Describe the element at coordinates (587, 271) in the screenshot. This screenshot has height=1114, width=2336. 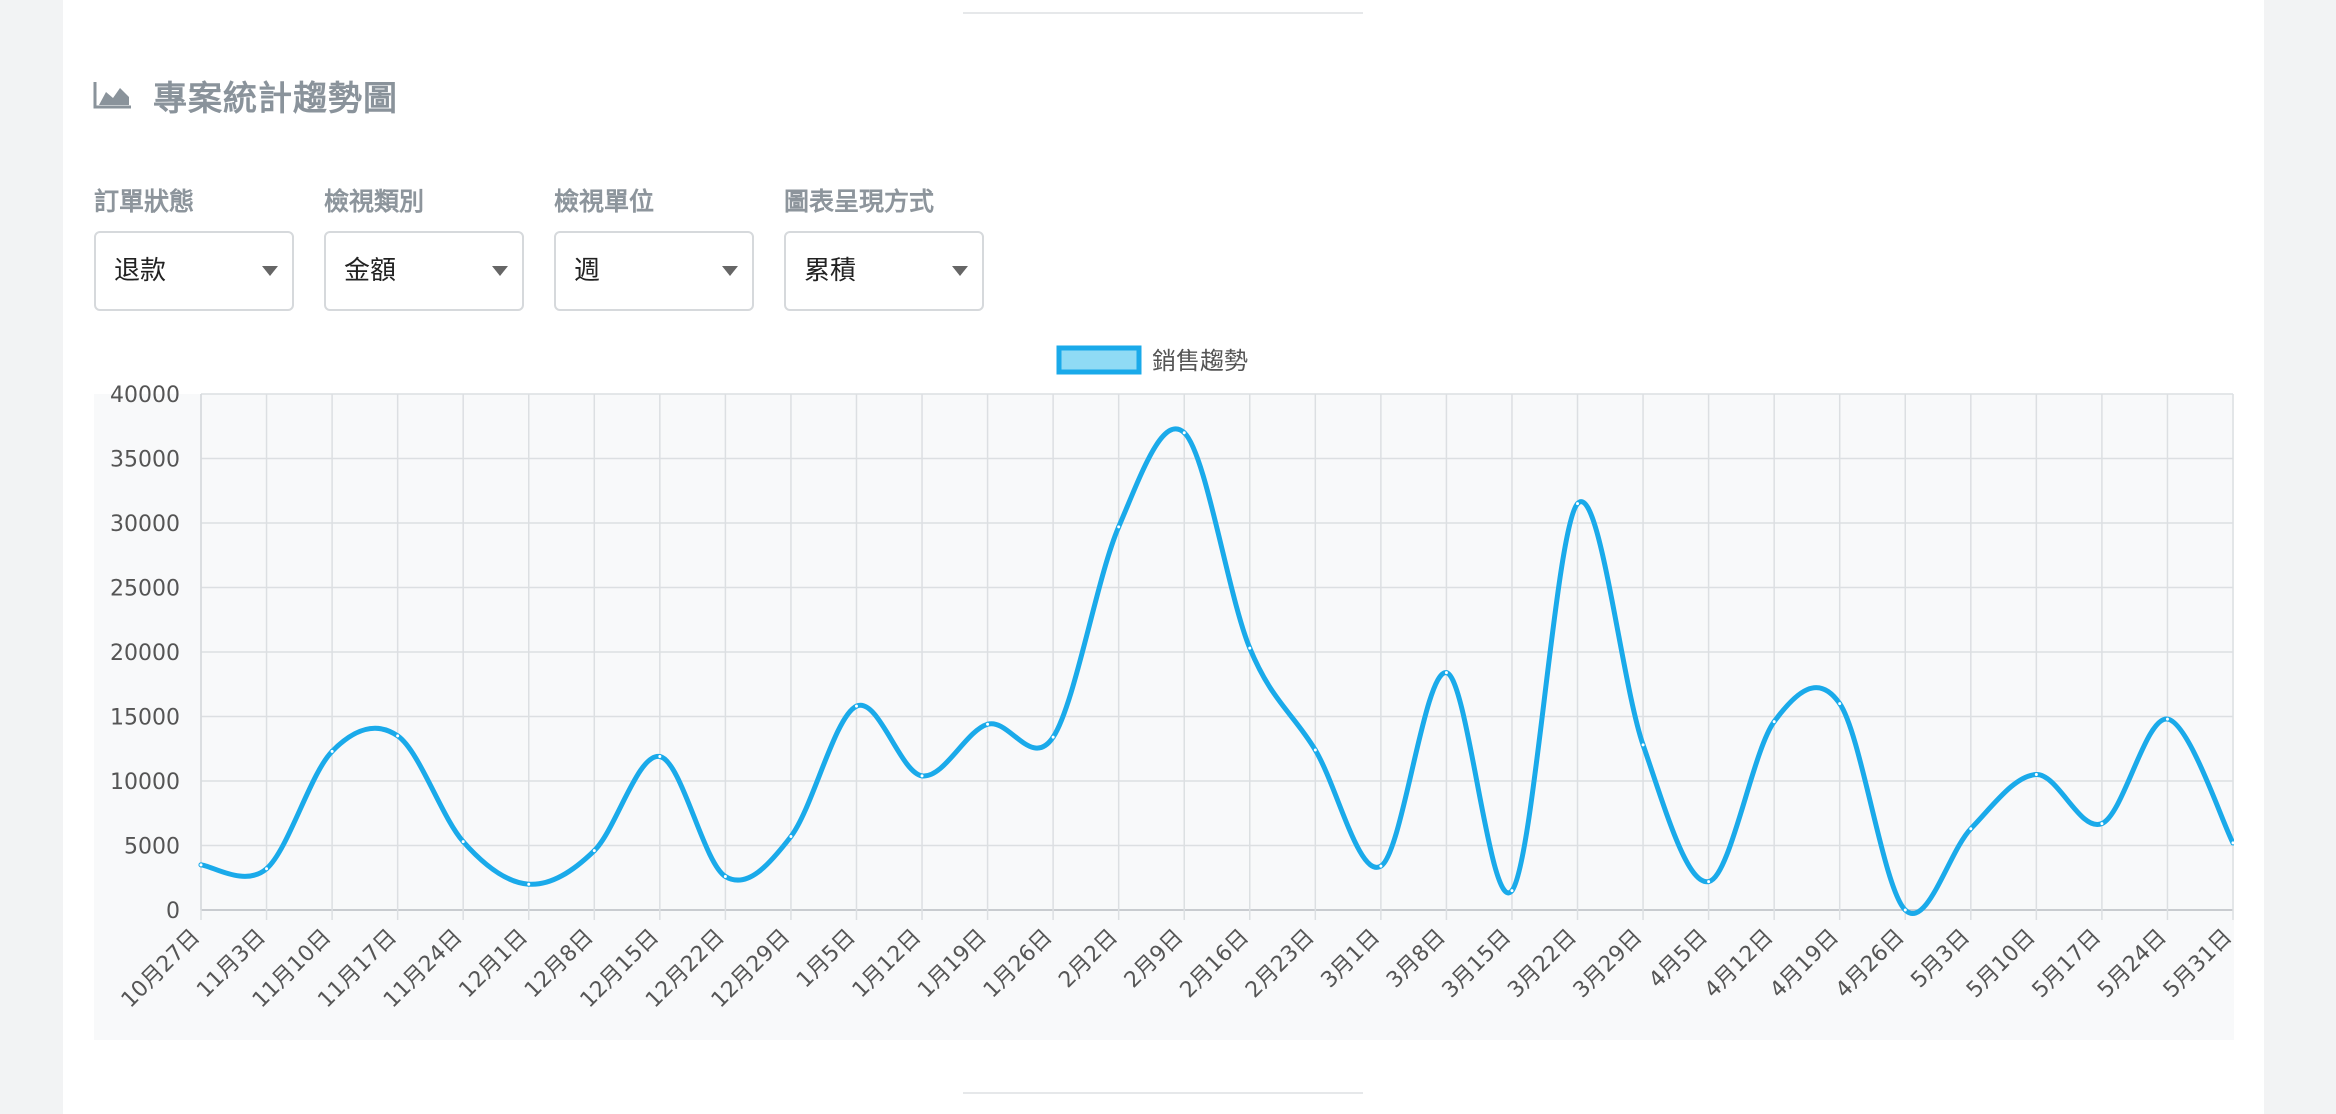
I see `select-value: 週` at that location.